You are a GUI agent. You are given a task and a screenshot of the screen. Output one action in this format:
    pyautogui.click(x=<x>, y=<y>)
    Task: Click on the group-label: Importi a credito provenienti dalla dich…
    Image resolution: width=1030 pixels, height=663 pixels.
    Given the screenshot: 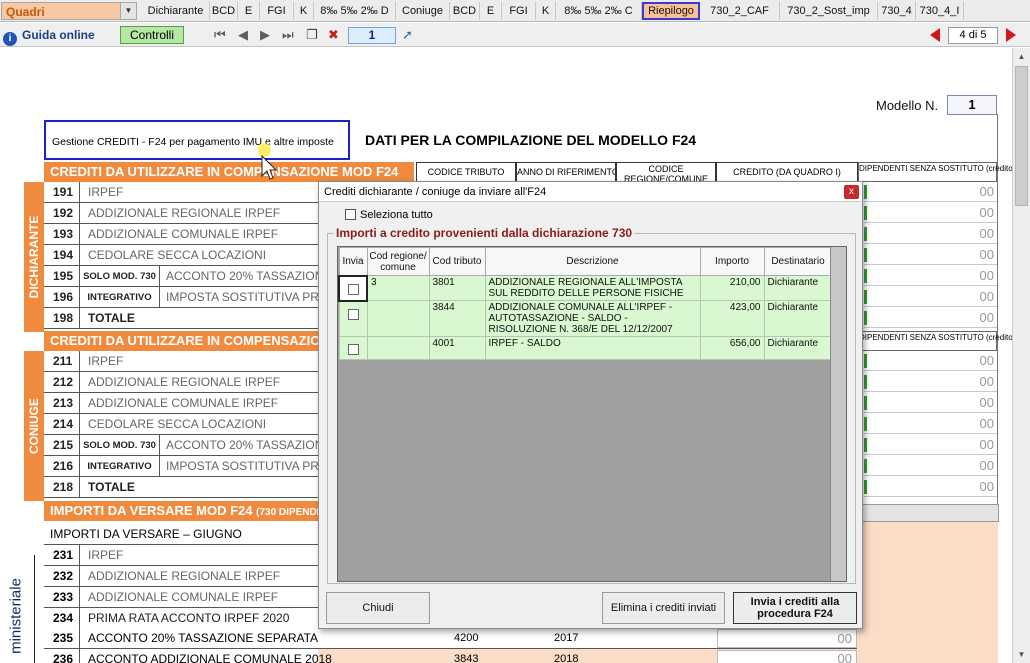 What is the action you would take?
    pyautogui.click(x=484, y=233)
    